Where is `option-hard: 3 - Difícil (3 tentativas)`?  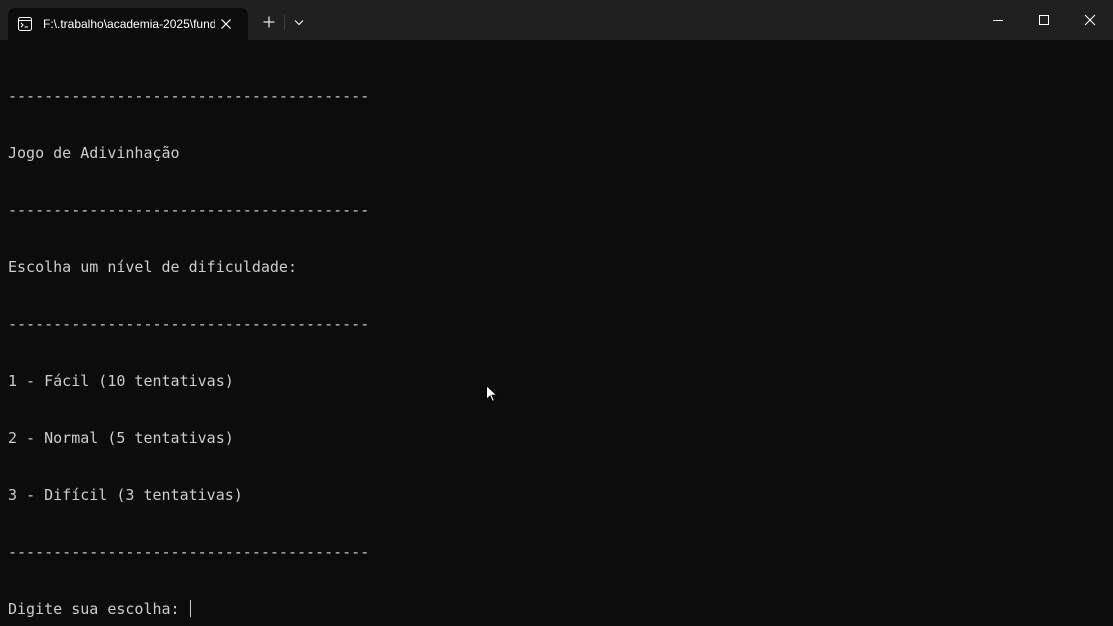
option-hard: 3 - Difícil (3 tentativas) is located at coordinates (125, 495).